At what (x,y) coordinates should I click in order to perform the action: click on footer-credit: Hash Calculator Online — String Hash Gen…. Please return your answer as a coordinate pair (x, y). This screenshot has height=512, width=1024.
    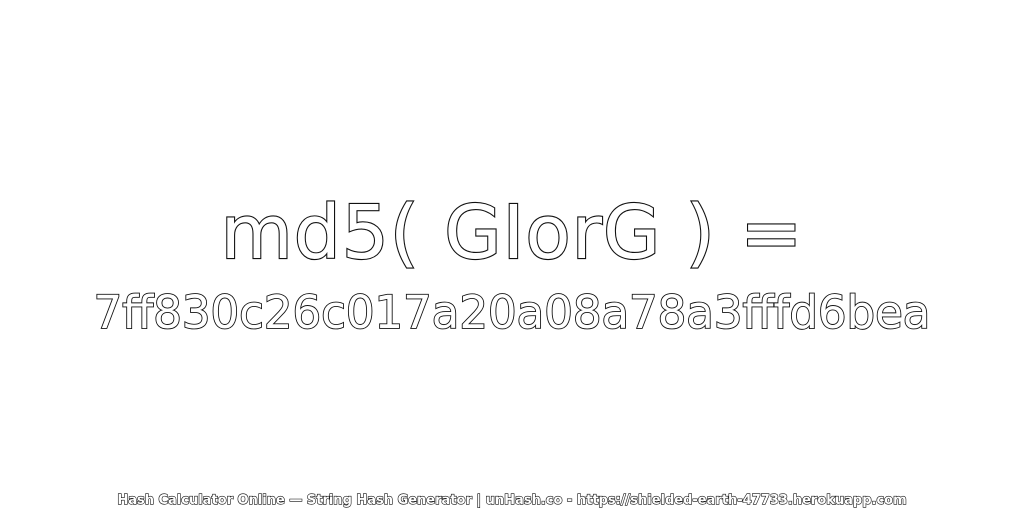
    Looking at the image, I should click on (512, 500).